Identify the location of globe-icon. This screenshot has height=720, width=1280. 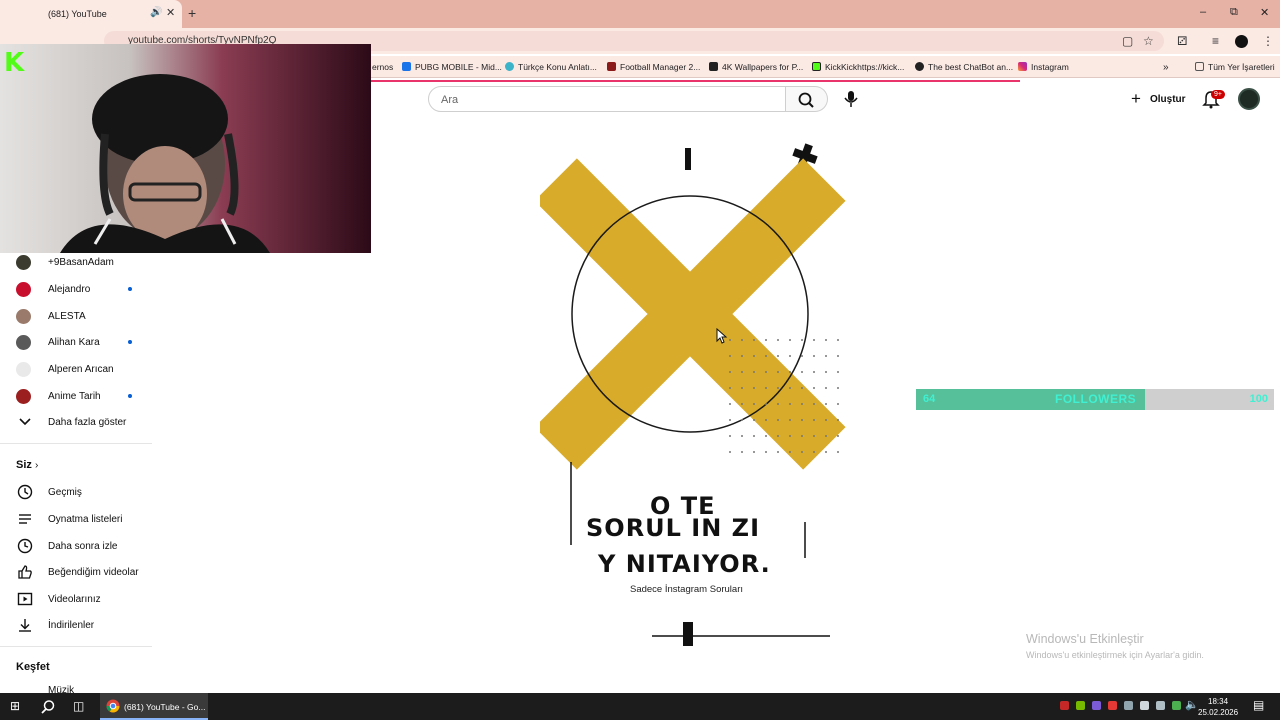
(509, 66).